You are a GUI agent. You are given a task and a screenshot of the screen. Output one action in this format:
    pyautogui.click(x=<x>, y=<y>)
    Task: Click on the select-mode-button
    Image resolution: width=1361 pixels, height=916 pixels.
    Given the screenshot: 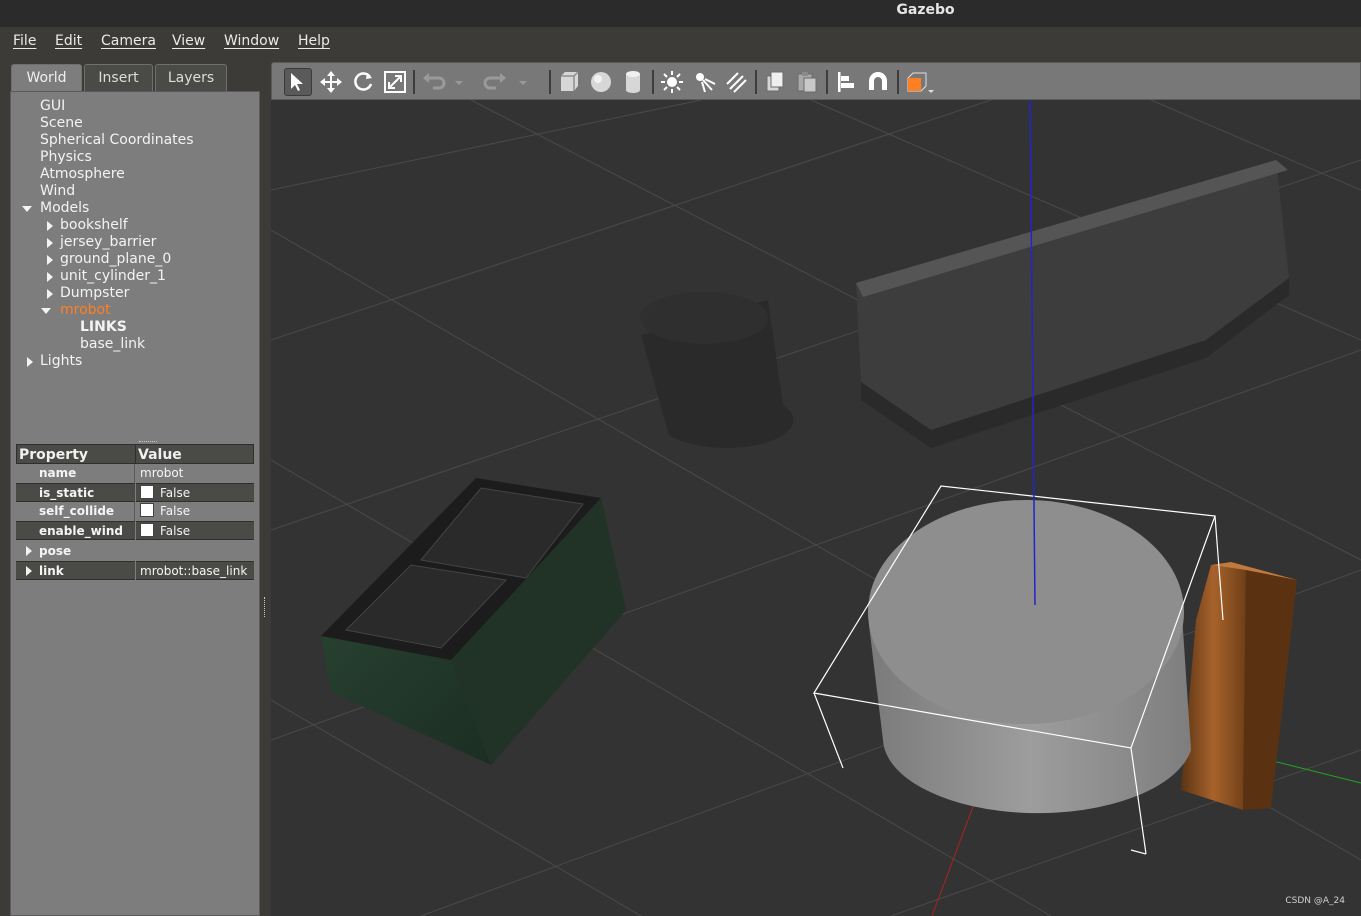 What is the action you would take?
    pyautogui.click(x=298, y=82)
    